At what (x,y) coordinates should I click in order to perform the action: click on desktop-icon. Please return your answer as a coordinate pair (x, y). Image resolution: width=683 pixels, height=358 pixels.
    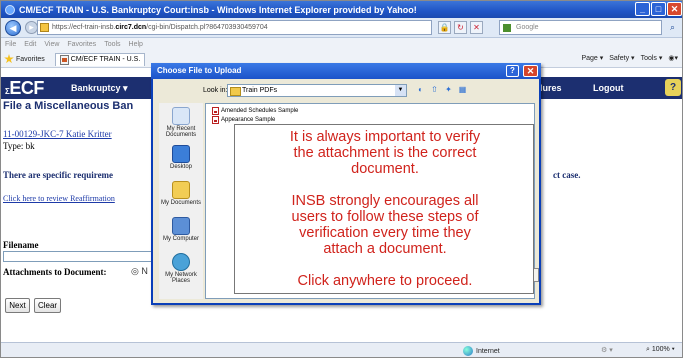
    Looking at the image, I should click on (181, 154).